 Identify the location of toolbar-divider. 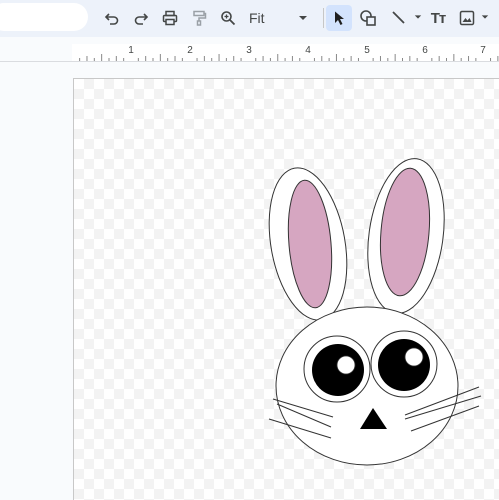
(323, 18).